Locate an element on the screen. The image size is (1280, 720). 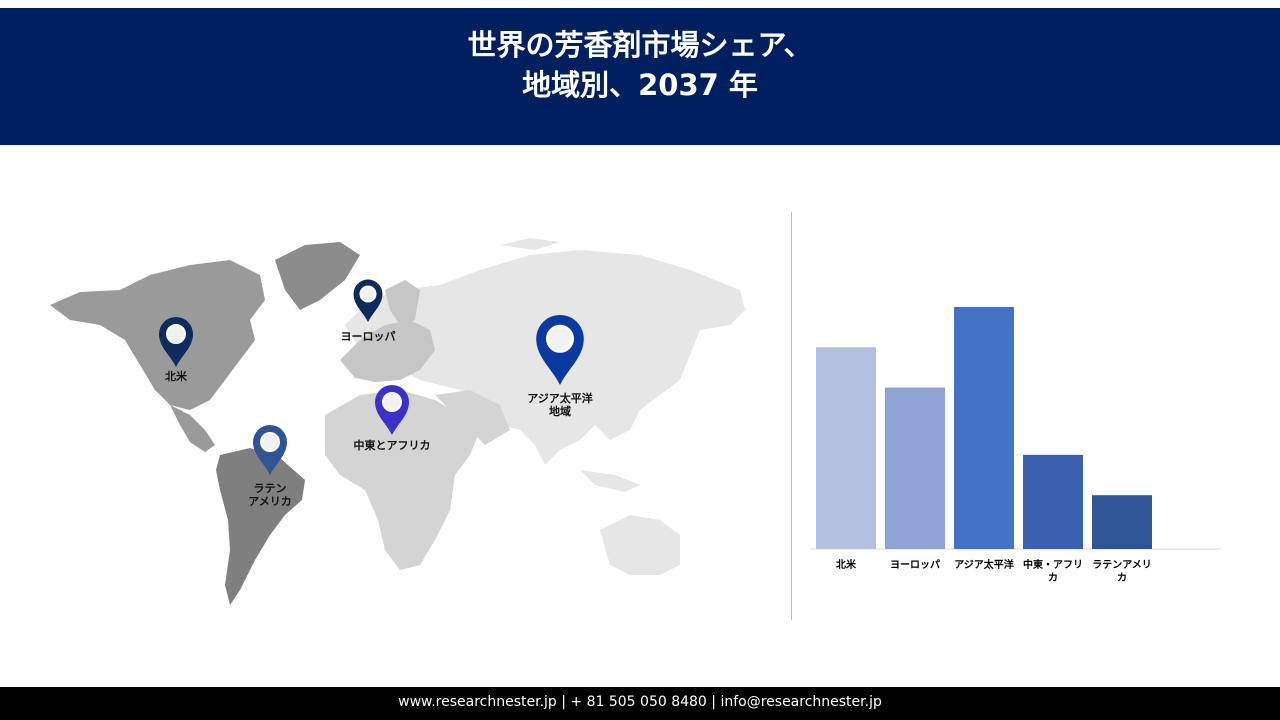
bar-chart: 北米 ヨーロッパ アジア太平洋 中東・アフリカラテンアメリカ is located at coordinates (1015, 445).